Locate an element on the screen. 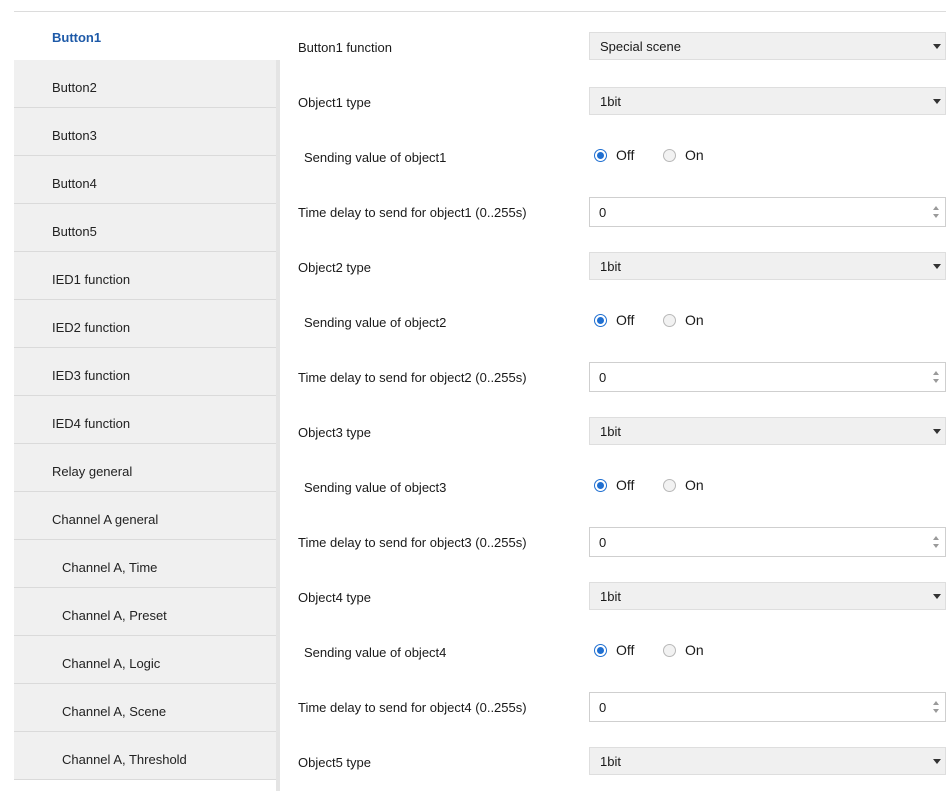  sidebar-item-channel-a-preset: Channel A, Preset is located at coordinates (145, 612).